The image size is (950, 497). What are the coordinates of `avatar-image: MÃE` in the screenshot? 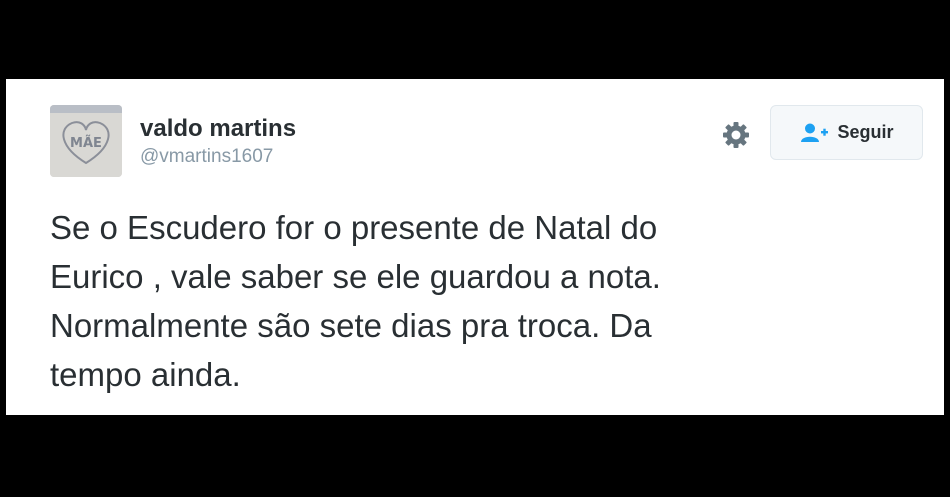 It's located at (86, 141).